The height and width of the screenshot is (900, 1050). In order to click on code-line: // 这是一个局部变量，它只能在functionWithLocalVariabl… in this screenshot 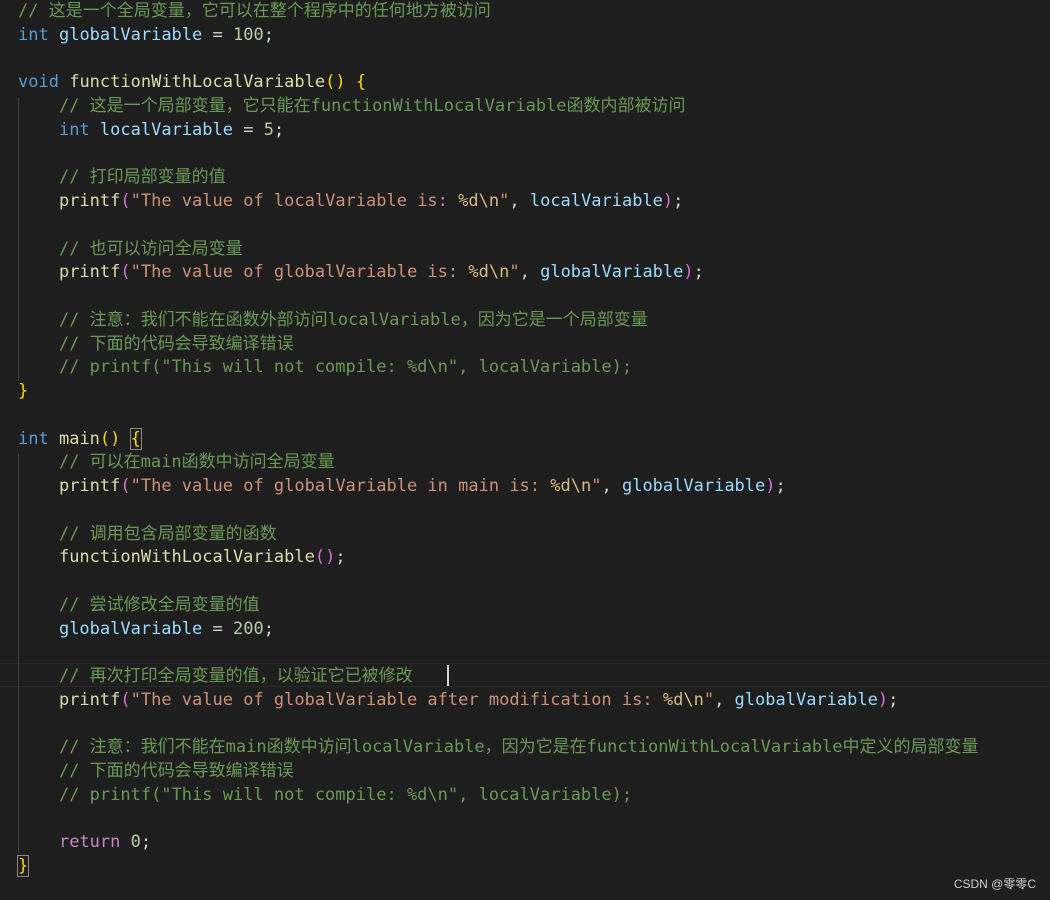, I will do `click(372, 106)`.